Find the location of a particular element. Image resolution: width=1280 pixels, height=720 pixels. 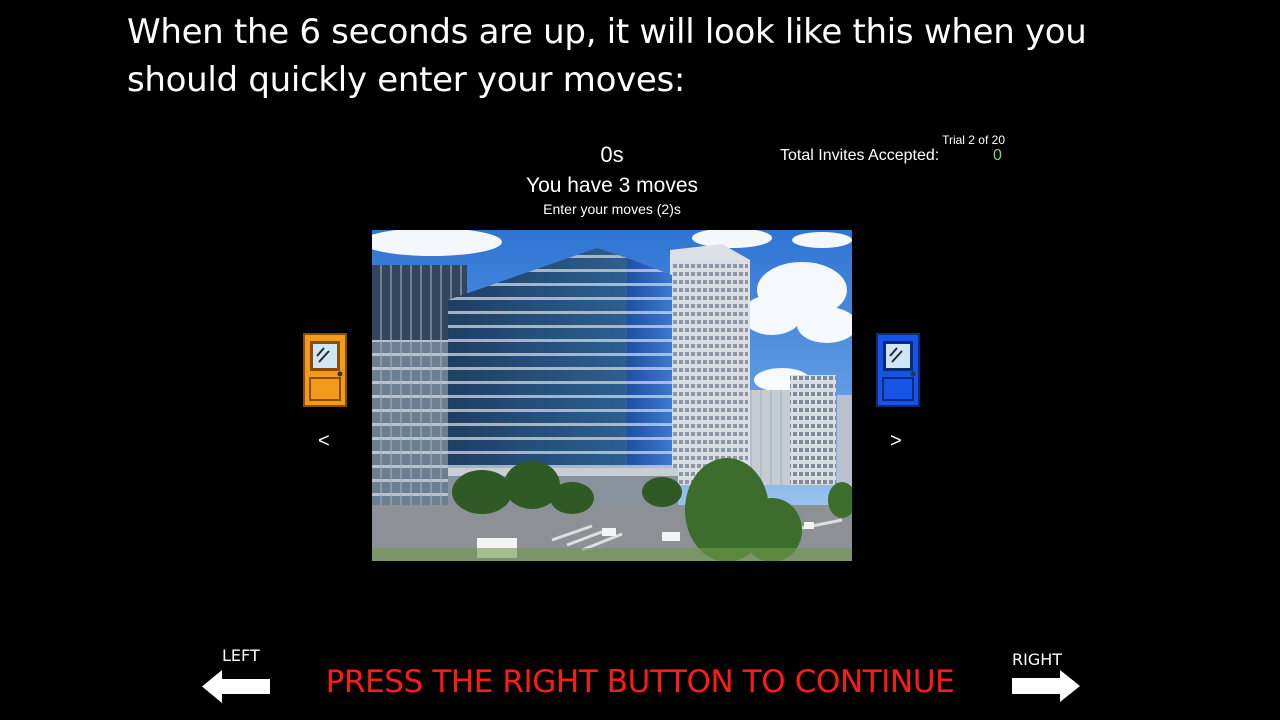

arrow-right-icon is located at coordinates (1045, 686).